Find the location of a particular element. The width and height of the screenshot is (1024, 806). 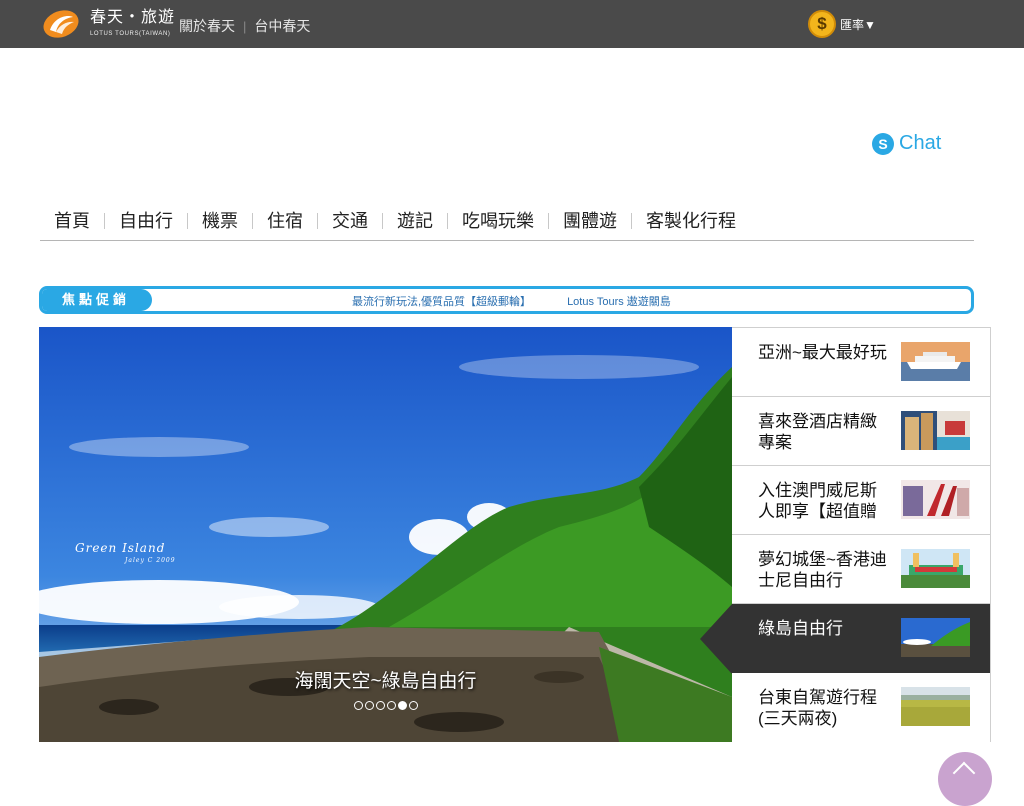

promo-link-guam: Lotus Tours 遨遊關島 is located at coordinates (619, 301).